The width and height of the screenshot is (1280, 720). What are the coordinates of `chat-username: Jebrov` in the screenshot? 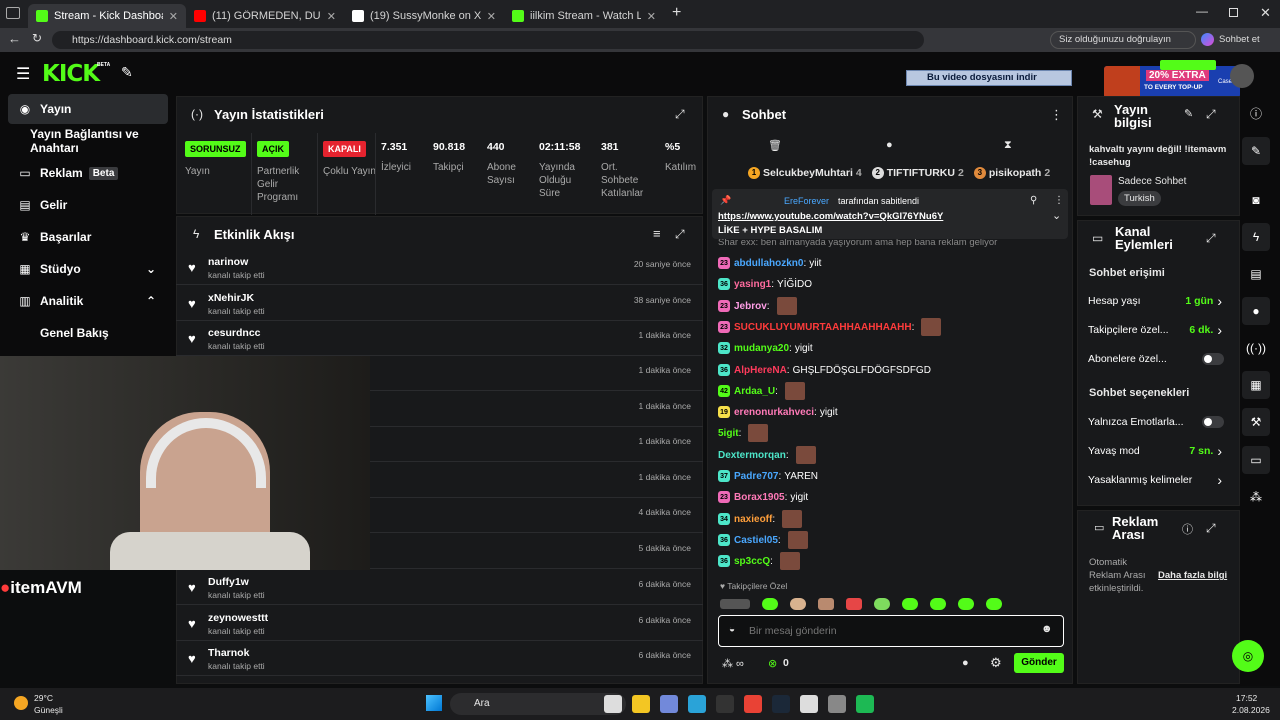 It's located at (750, 306).